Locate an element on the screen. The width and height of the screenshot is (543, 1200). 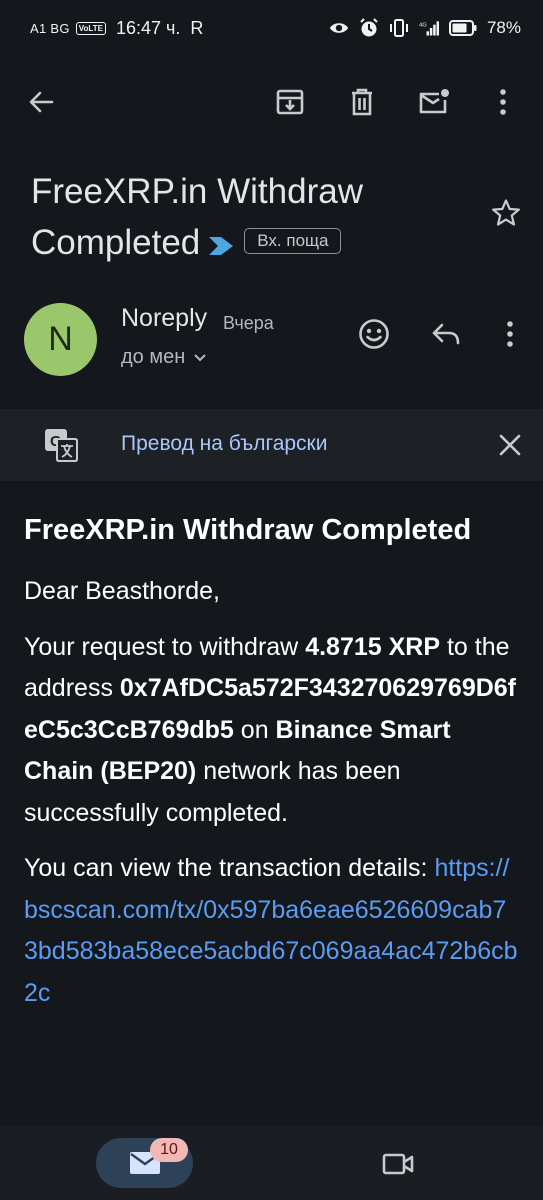
email-toolbar is located at coordinates (271, 102).